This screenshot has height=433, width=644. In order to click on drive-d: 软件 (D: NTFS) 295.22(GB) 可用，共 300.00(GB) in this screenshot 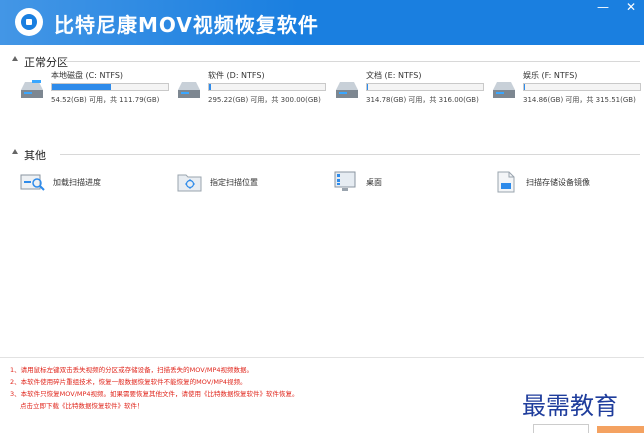, I will do `click(255, 90)`.